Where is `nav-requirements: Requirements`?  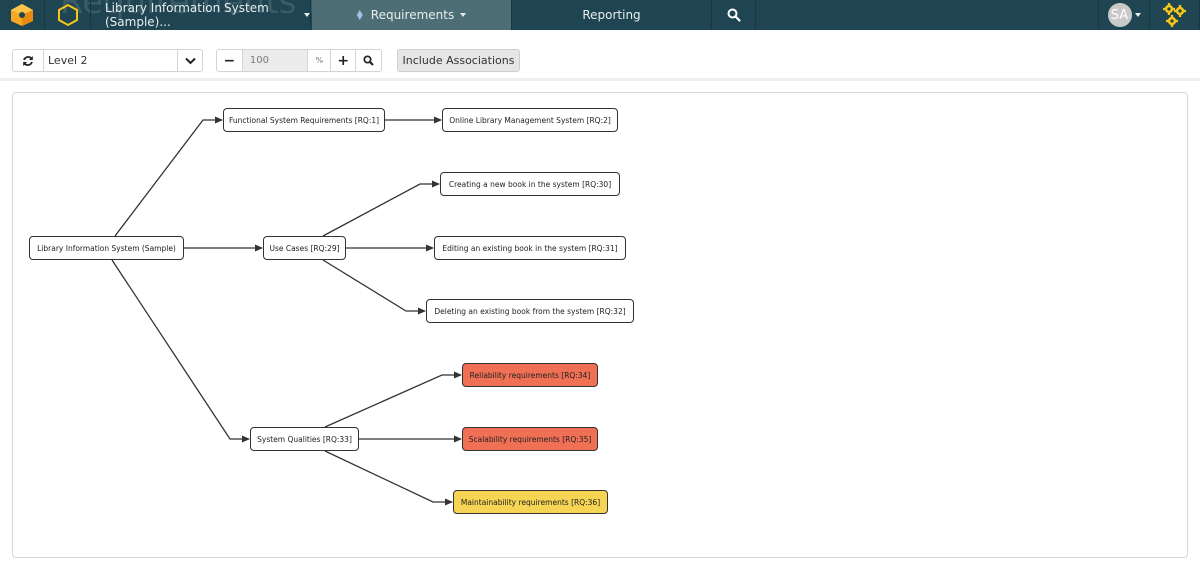
nav-requirements: Requirements is located at coordinates (412, 15).